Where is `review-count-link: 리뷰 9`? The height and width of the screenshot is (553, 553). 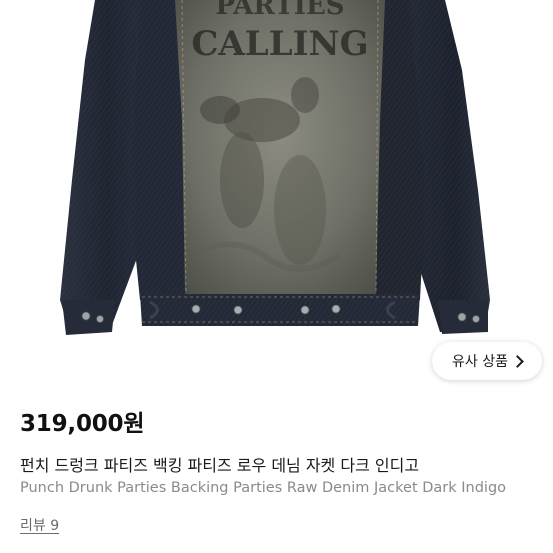 review-count-link: 리뷰 9 is located at coordinates (39, 525).